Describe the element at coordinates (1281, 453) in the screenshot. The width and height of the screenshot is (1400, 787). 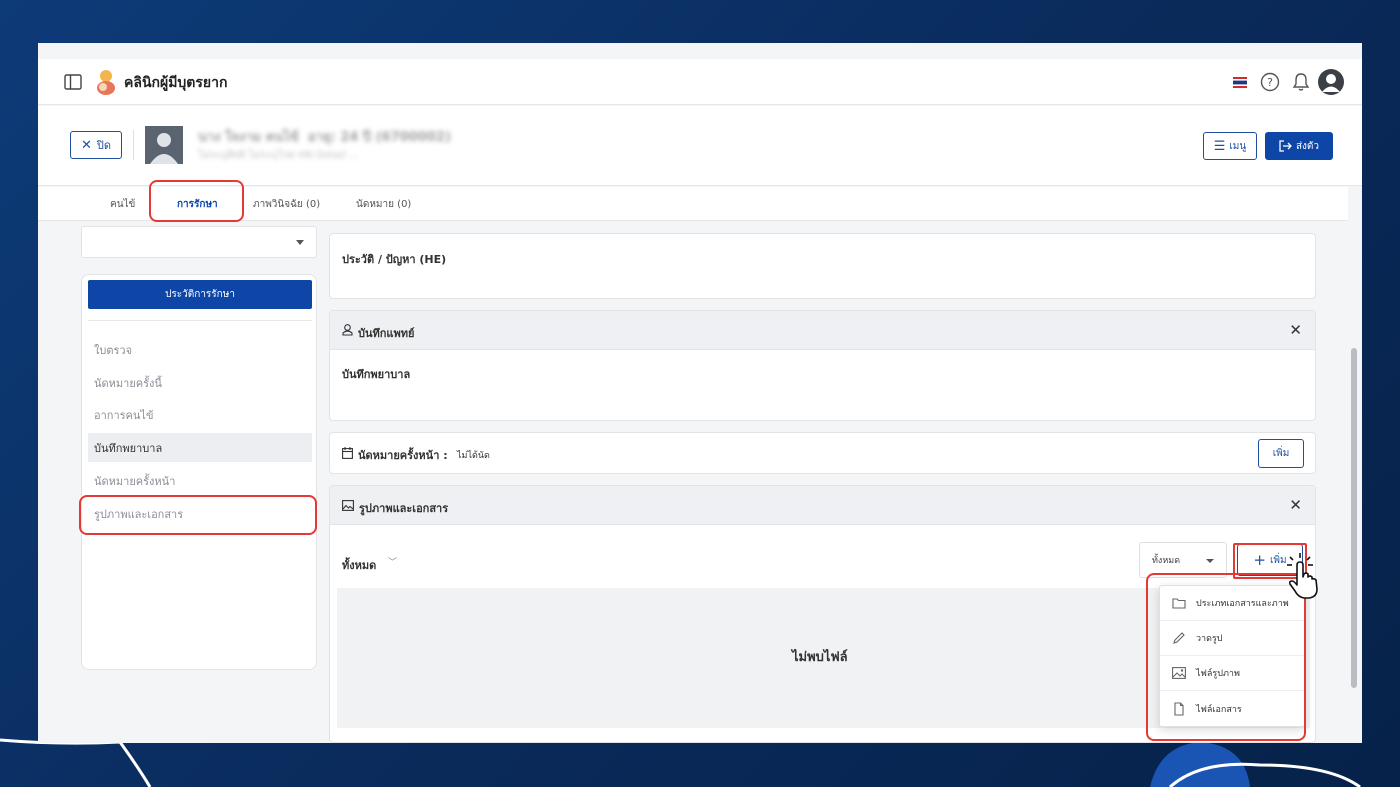
I see `add-appointment-button: เพิ่ม` at that location.